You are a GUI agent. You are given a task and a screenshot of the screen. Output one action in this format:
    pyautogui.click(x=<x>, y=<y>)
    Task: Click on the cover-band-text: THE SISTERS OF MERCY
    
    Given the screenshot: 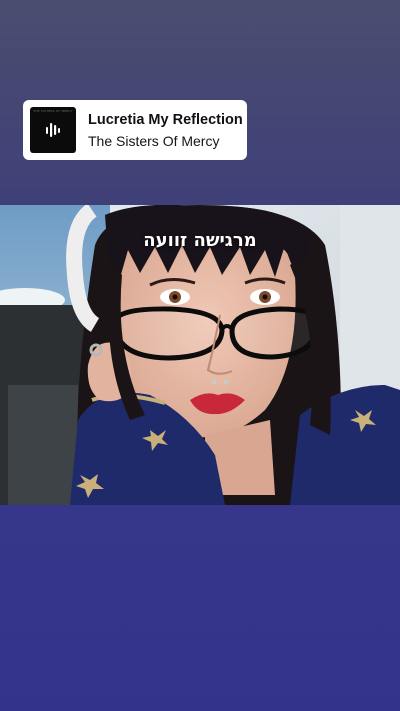 What is the action you would take?
    pyautogui.click(x=53, y=111)
    